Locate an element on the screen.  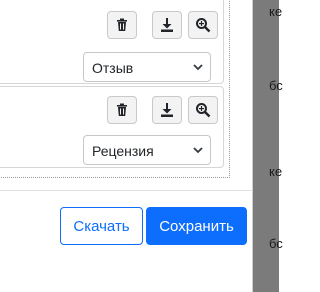
document-type-select: Отзыв is located at coordinates (147, 67).